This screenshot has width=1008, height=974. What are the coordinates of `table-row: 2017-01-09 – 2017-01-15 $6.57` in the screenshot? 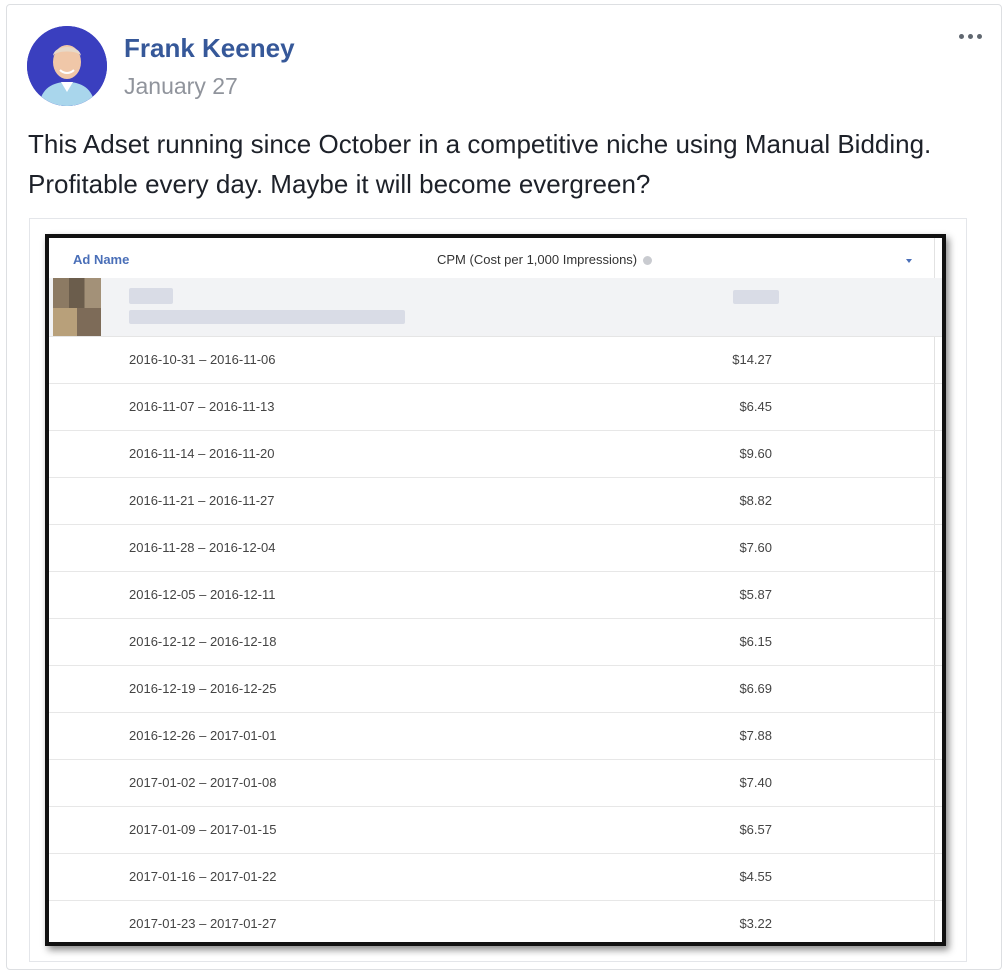 It's located at (495, 830).